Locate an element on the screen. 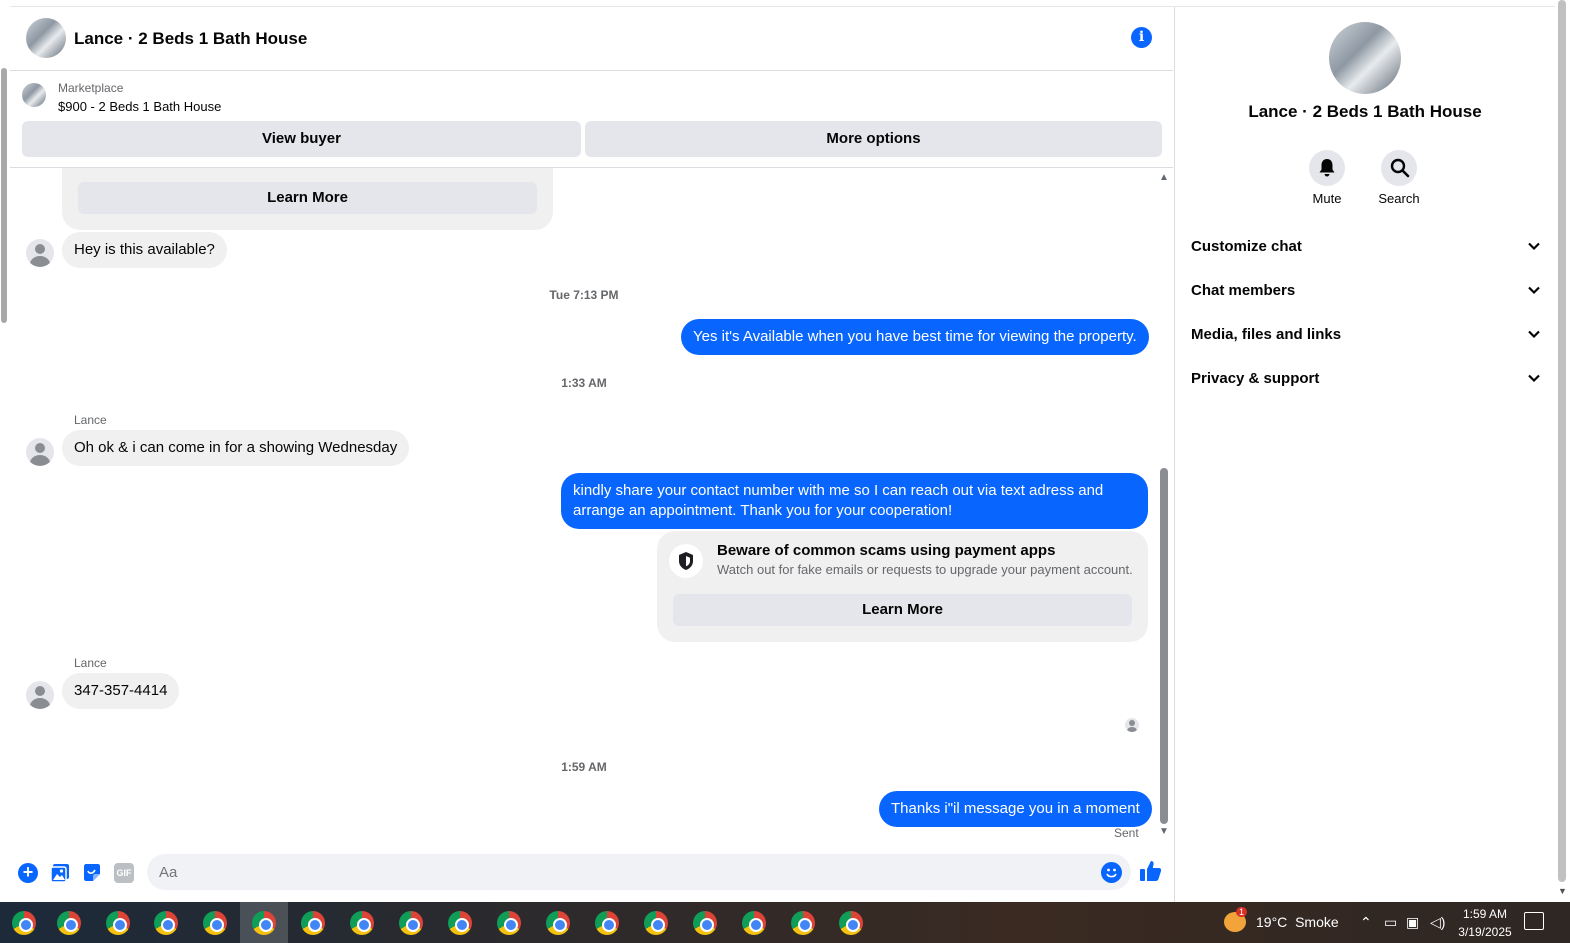  search-button is located at coordinates (1399, 168).